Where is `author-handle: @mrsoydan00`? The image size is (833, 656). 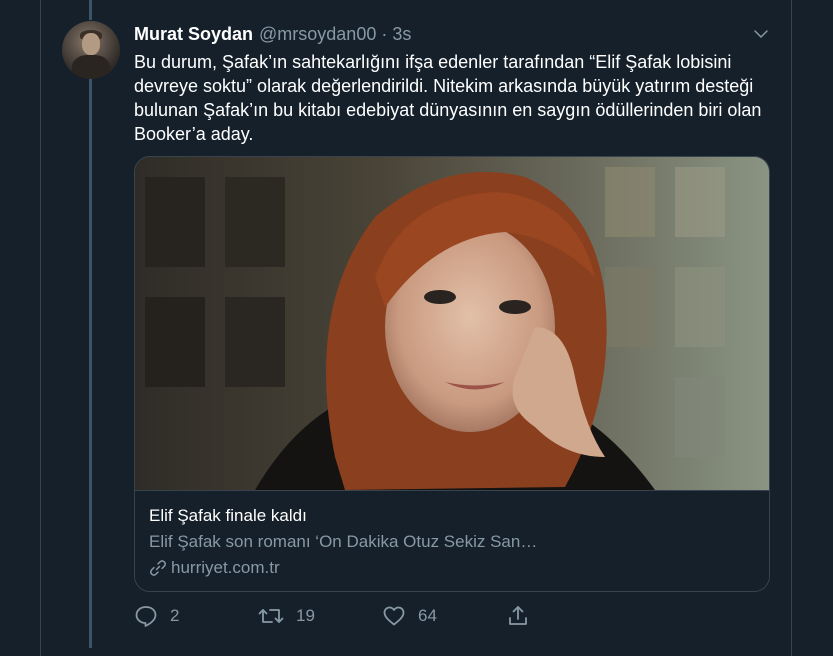
author-handle: @mrsoydan00 is located at coordinates (317, 34).